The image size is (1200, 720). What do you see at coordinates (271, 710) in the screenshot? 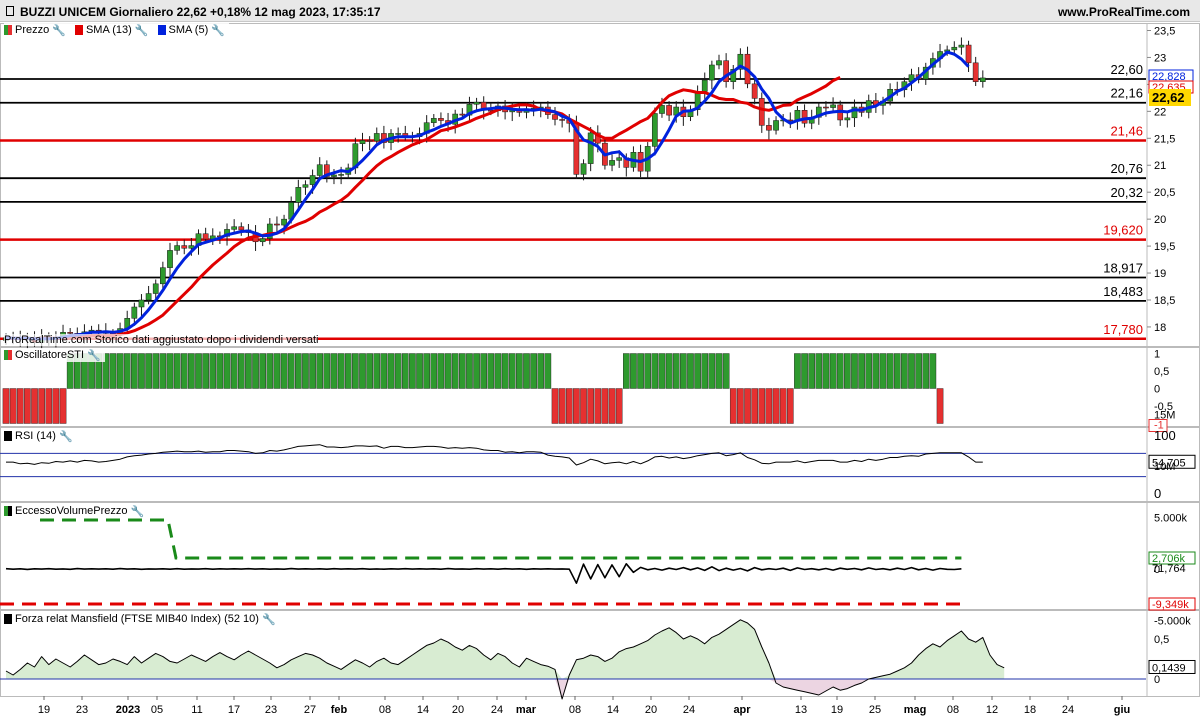
I see `x-tick-label: 23` at bounding box center [271, 710].